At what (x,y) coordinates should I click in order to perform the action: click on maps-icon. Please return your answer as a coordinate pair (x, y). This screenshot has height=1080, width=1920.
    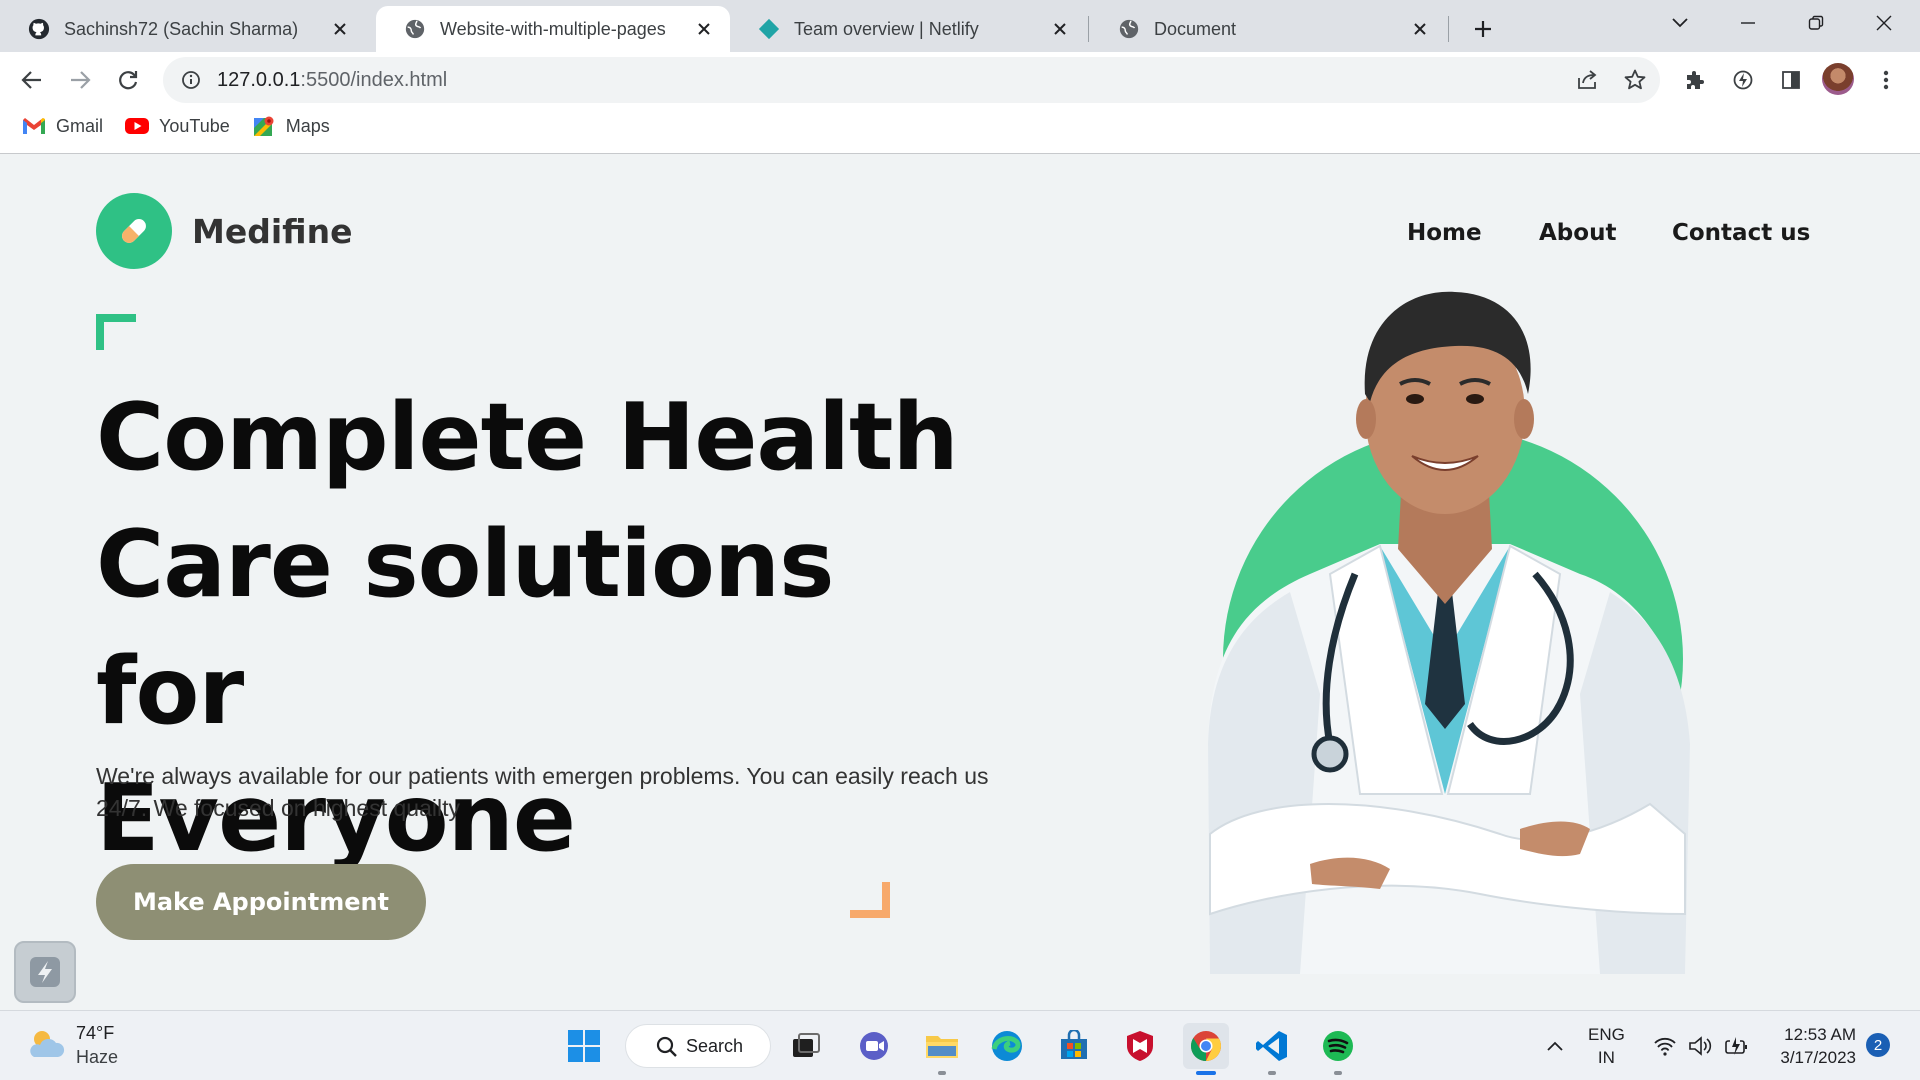
    Looking at the image, I should click on (264, 126).